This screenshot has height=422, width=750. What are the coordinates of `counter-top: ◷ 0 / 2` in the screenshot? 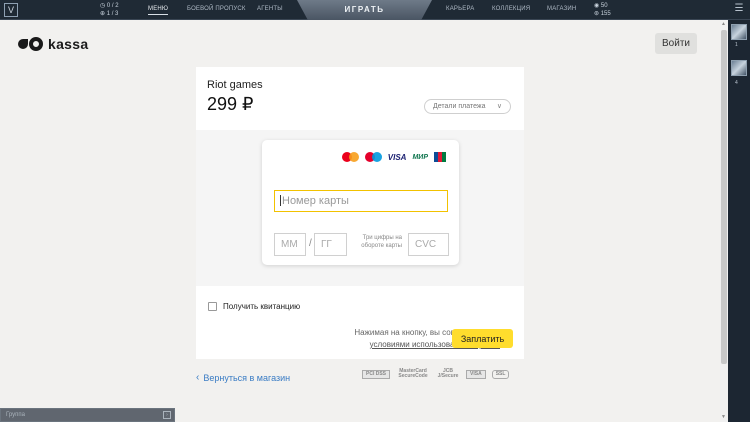 It's located at (109, 6).